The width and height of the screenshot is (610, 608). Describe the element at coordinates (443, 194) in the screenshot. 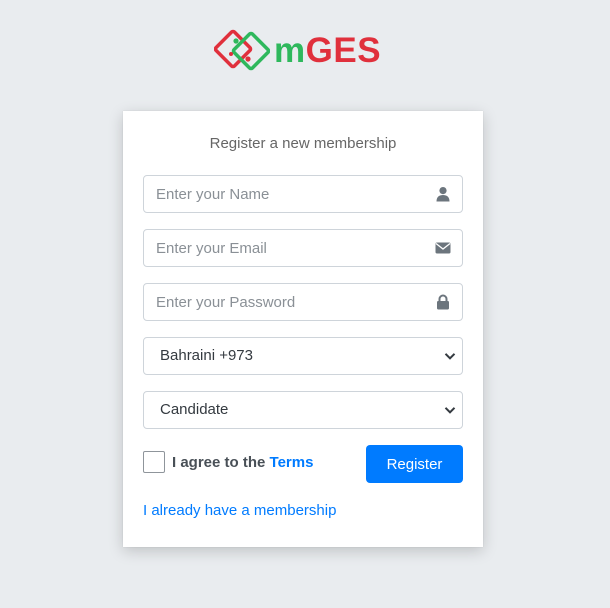

I see `user-icon` at that location.